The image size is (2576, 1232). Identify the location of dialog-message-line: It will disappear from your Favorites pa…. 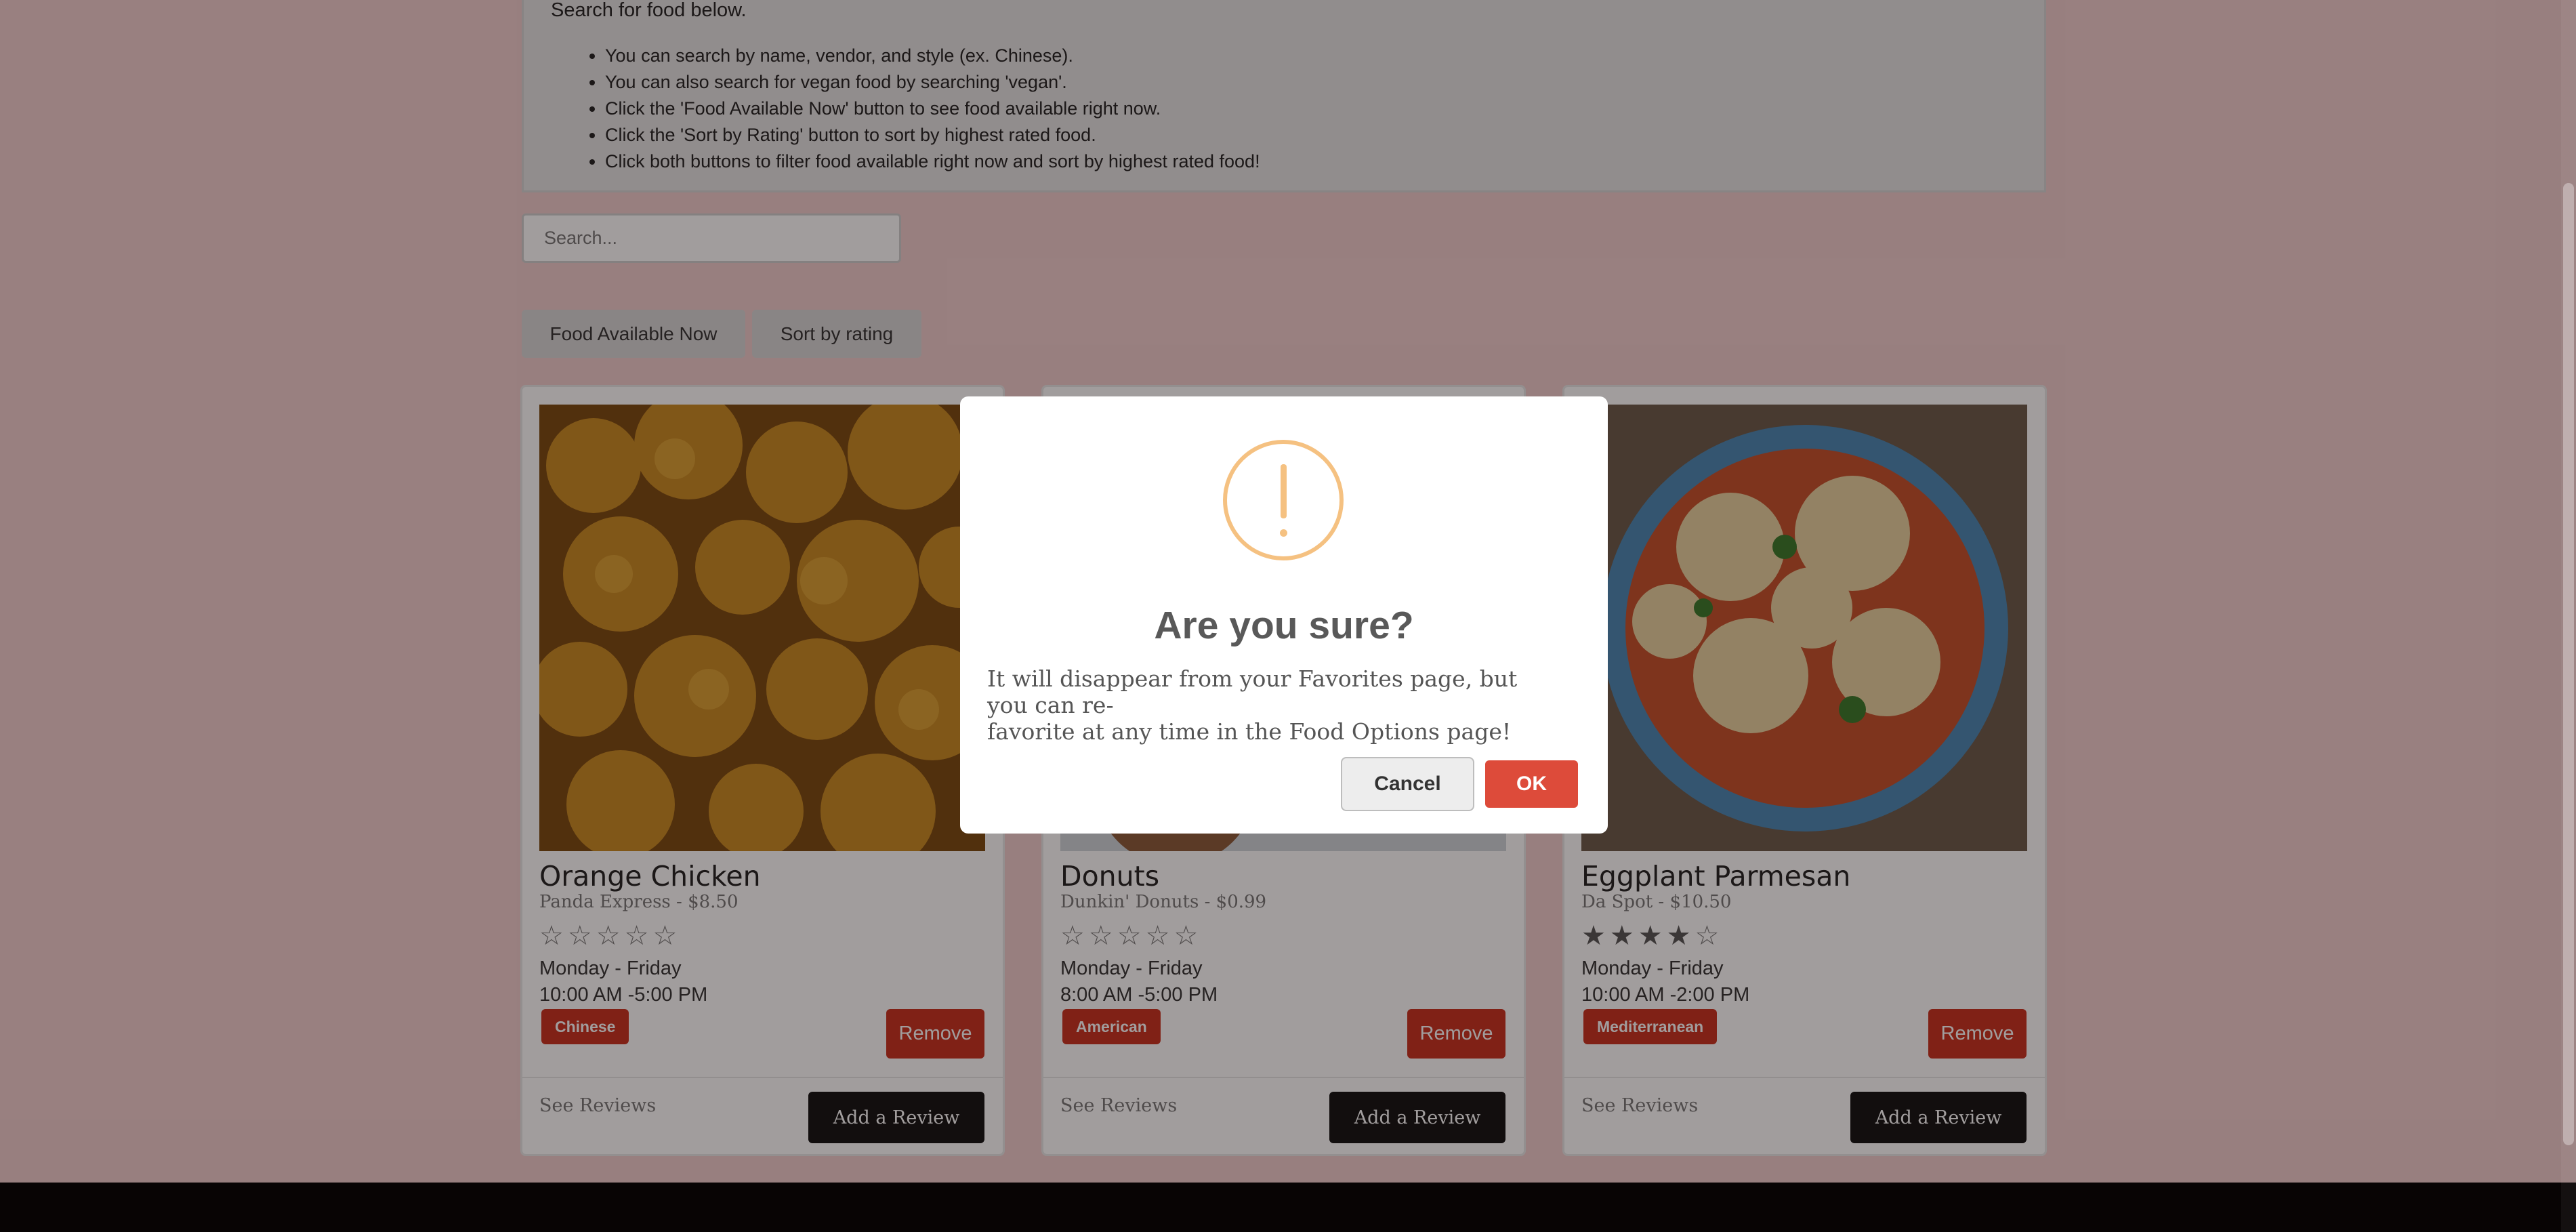
(1252, 691).